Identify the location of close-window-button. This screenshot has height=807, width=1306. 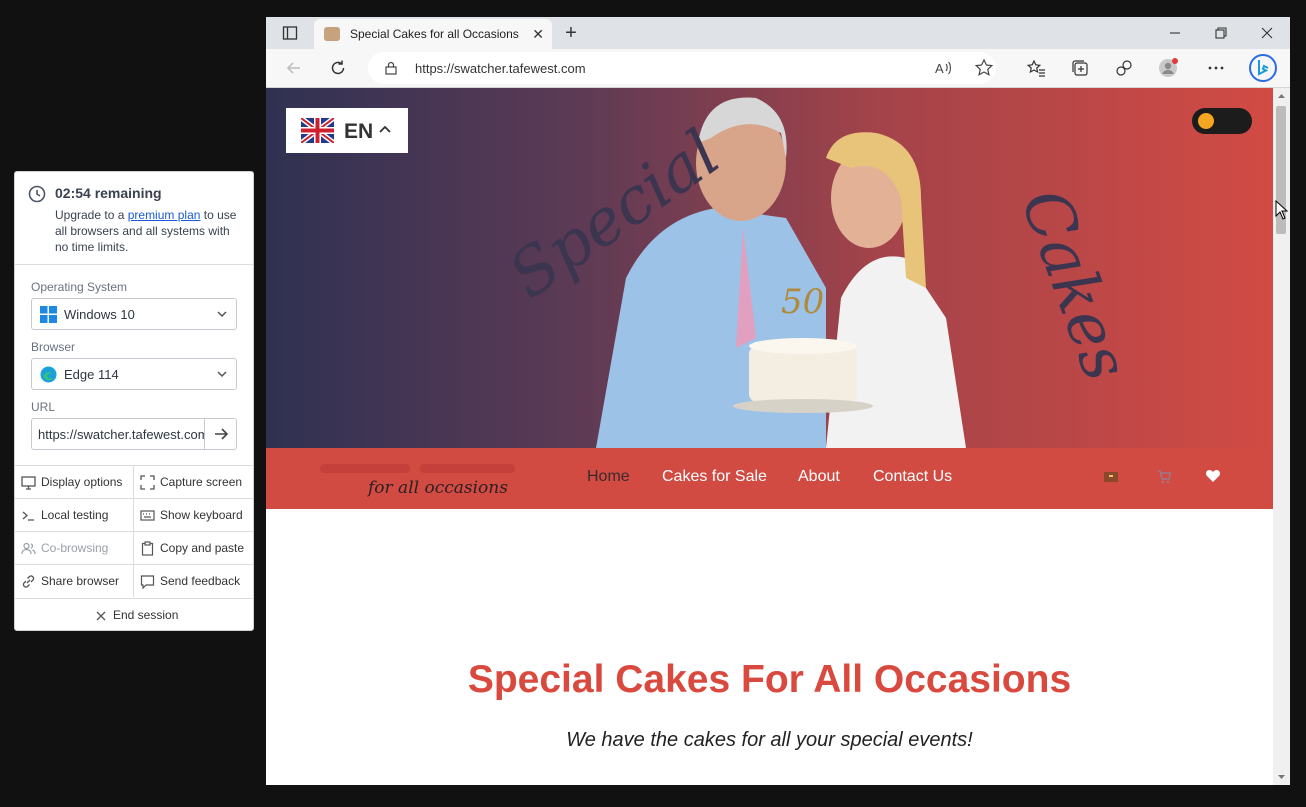
(1267, 33).